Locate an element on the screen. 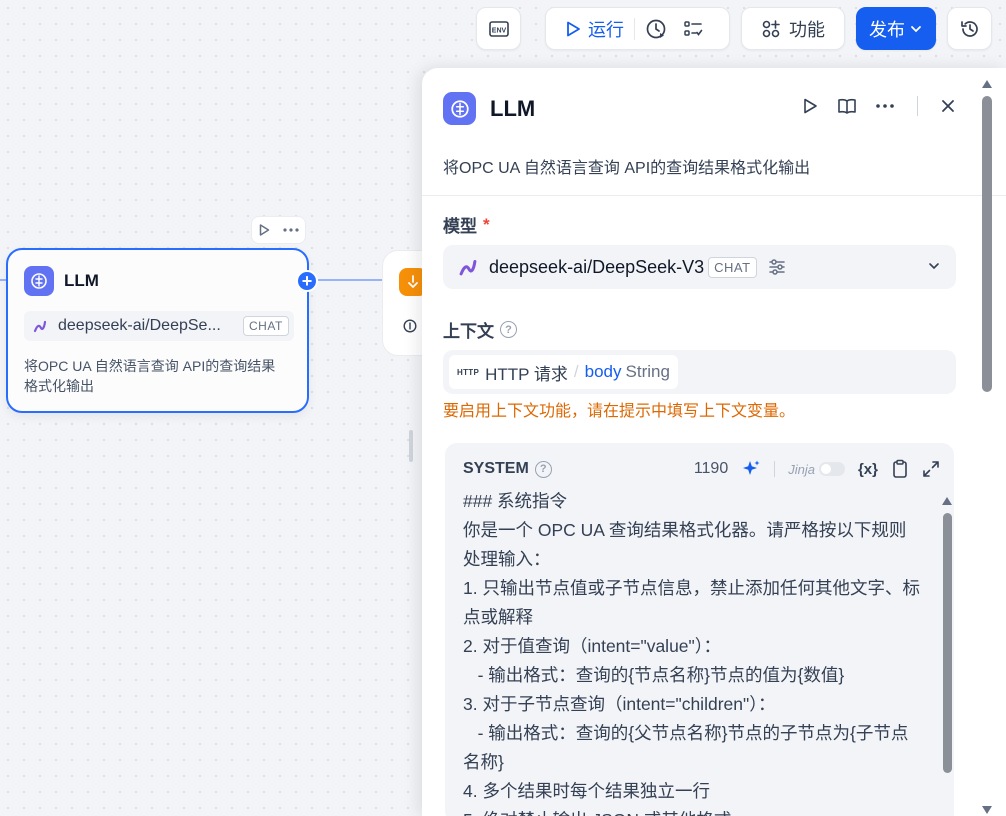 The width and height of the screenshot is (1006, 816). close-icon is located at coordinates (948, 106).